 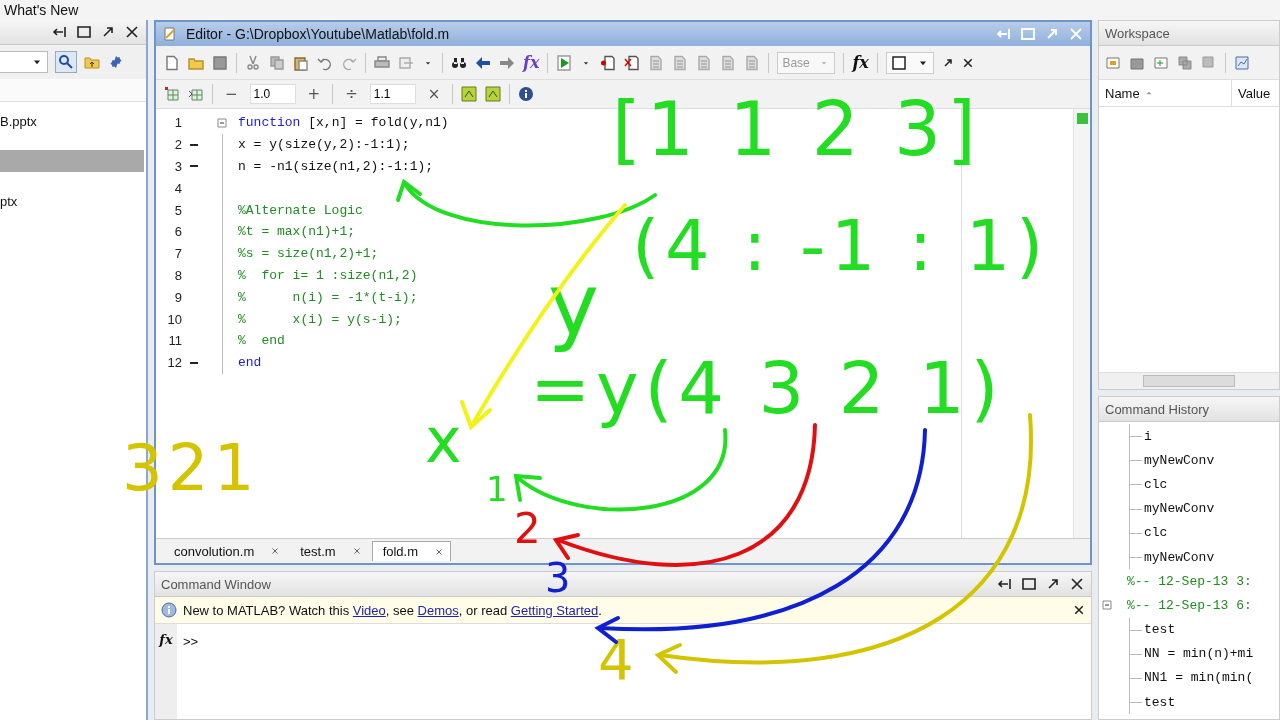 What do you see at coordinates (797, 129) in the screenshot?
I see `handwritten-annotation: [1 1 2 3]` at bounding box center [797, 129].